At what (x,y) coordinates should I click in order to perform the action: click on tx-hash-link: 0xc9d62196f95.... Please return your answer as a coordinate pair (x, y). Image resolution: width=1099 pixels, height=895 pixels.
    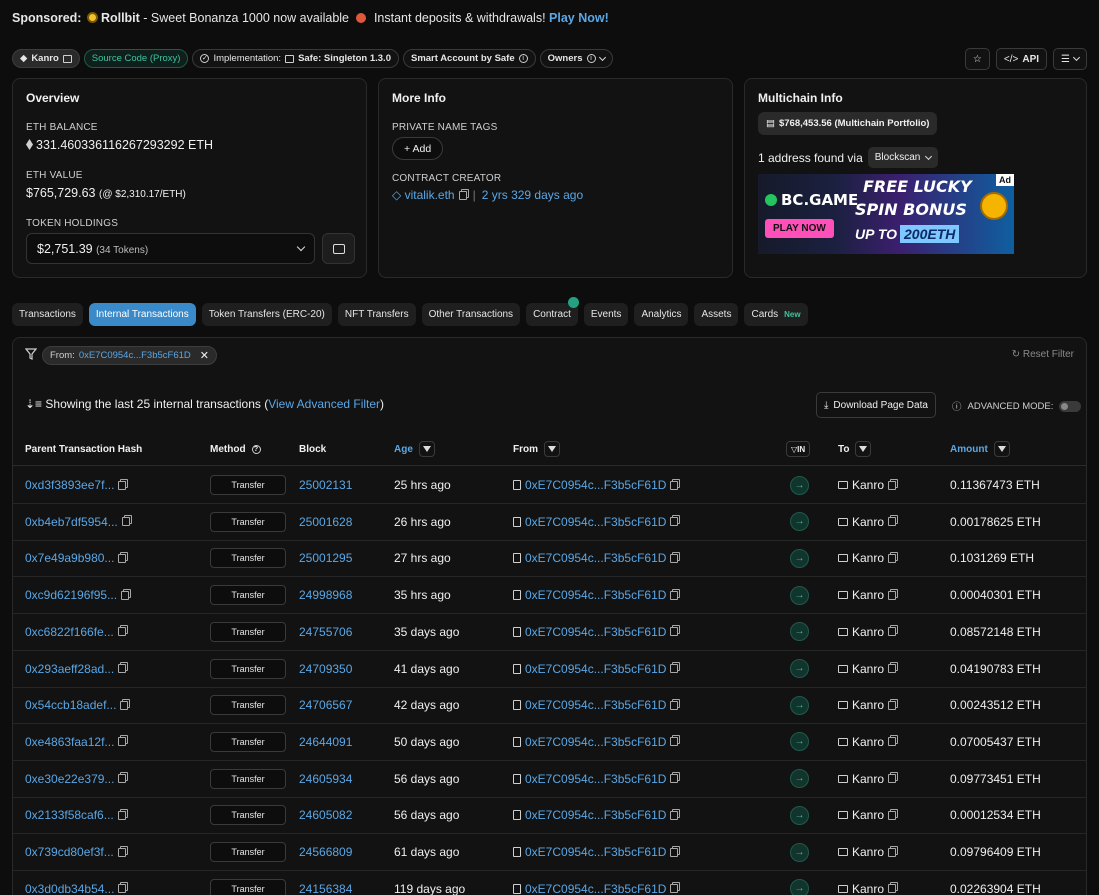
    Looking at the image, I should click on (71, 595).